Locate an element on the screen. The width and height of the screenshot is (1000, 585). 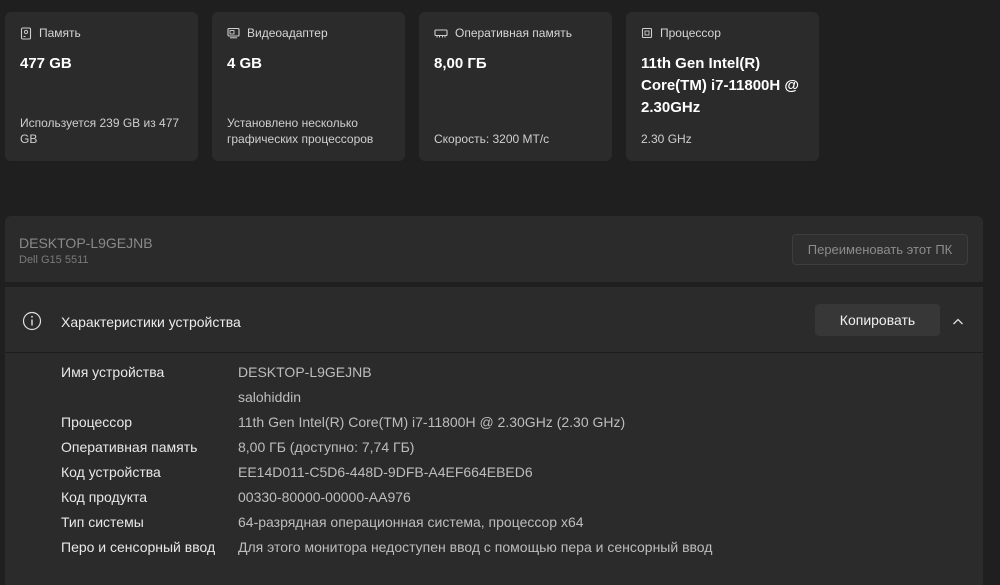
spec-value: salohiddin is located at coordinates (270, 397).